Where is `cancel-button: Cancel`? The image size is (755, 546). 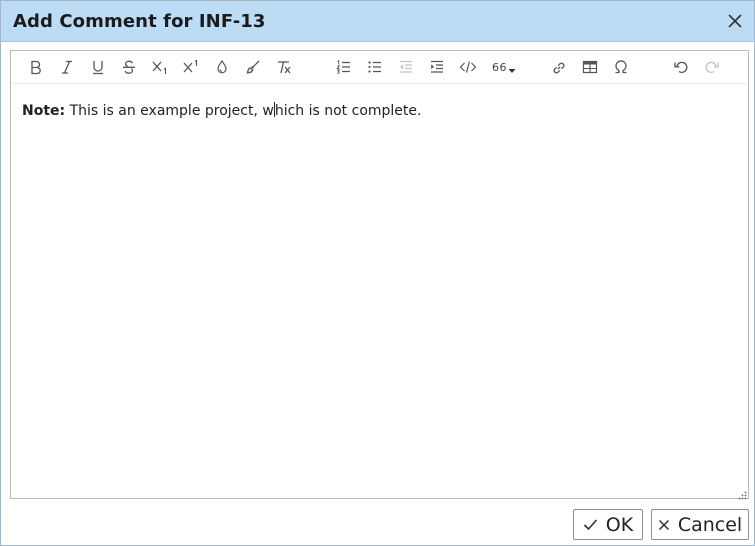 cancel-button: Cancel is located at coordinates (700, 524).